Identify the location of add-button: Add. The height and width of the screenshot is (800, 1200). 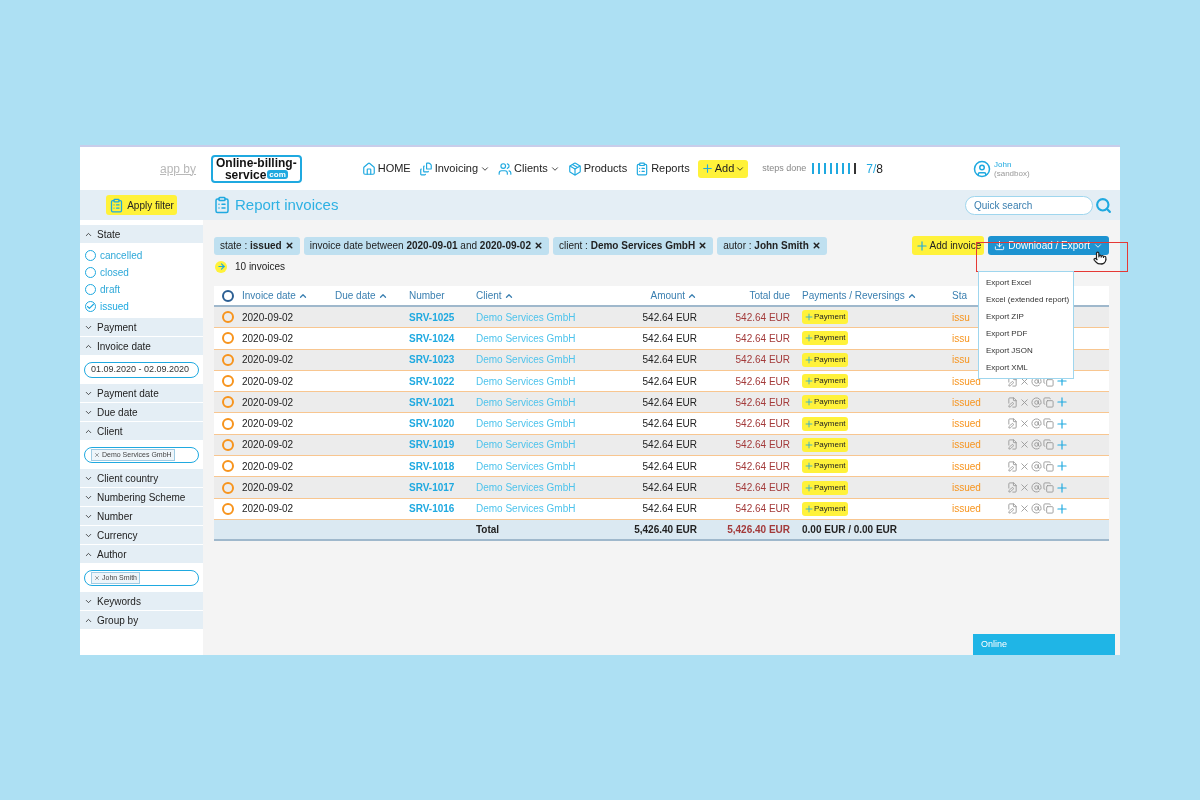
(723, 168).